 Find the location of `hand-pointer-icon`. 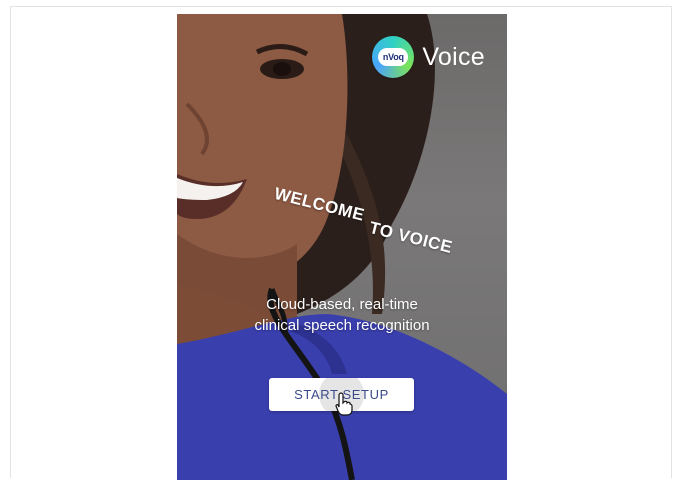

hand-pointer-icon is located at coordinates (344, 404).